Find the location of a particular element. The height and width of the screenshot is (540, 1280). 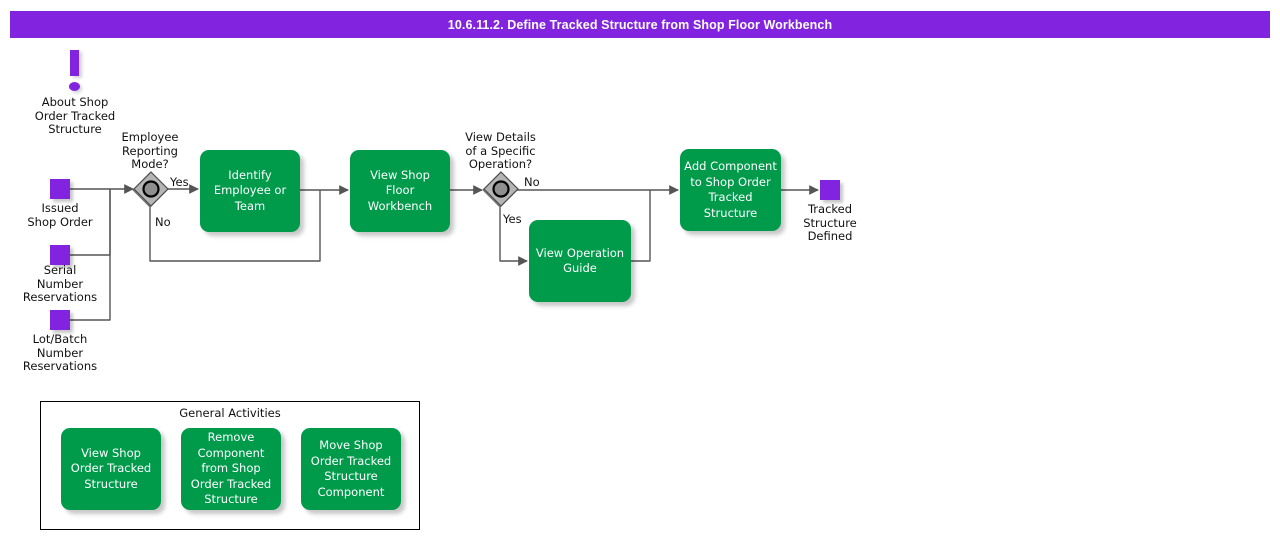

task-identify-employee-or-team: Identify Employee or Team is located at coordinates (250, 191).